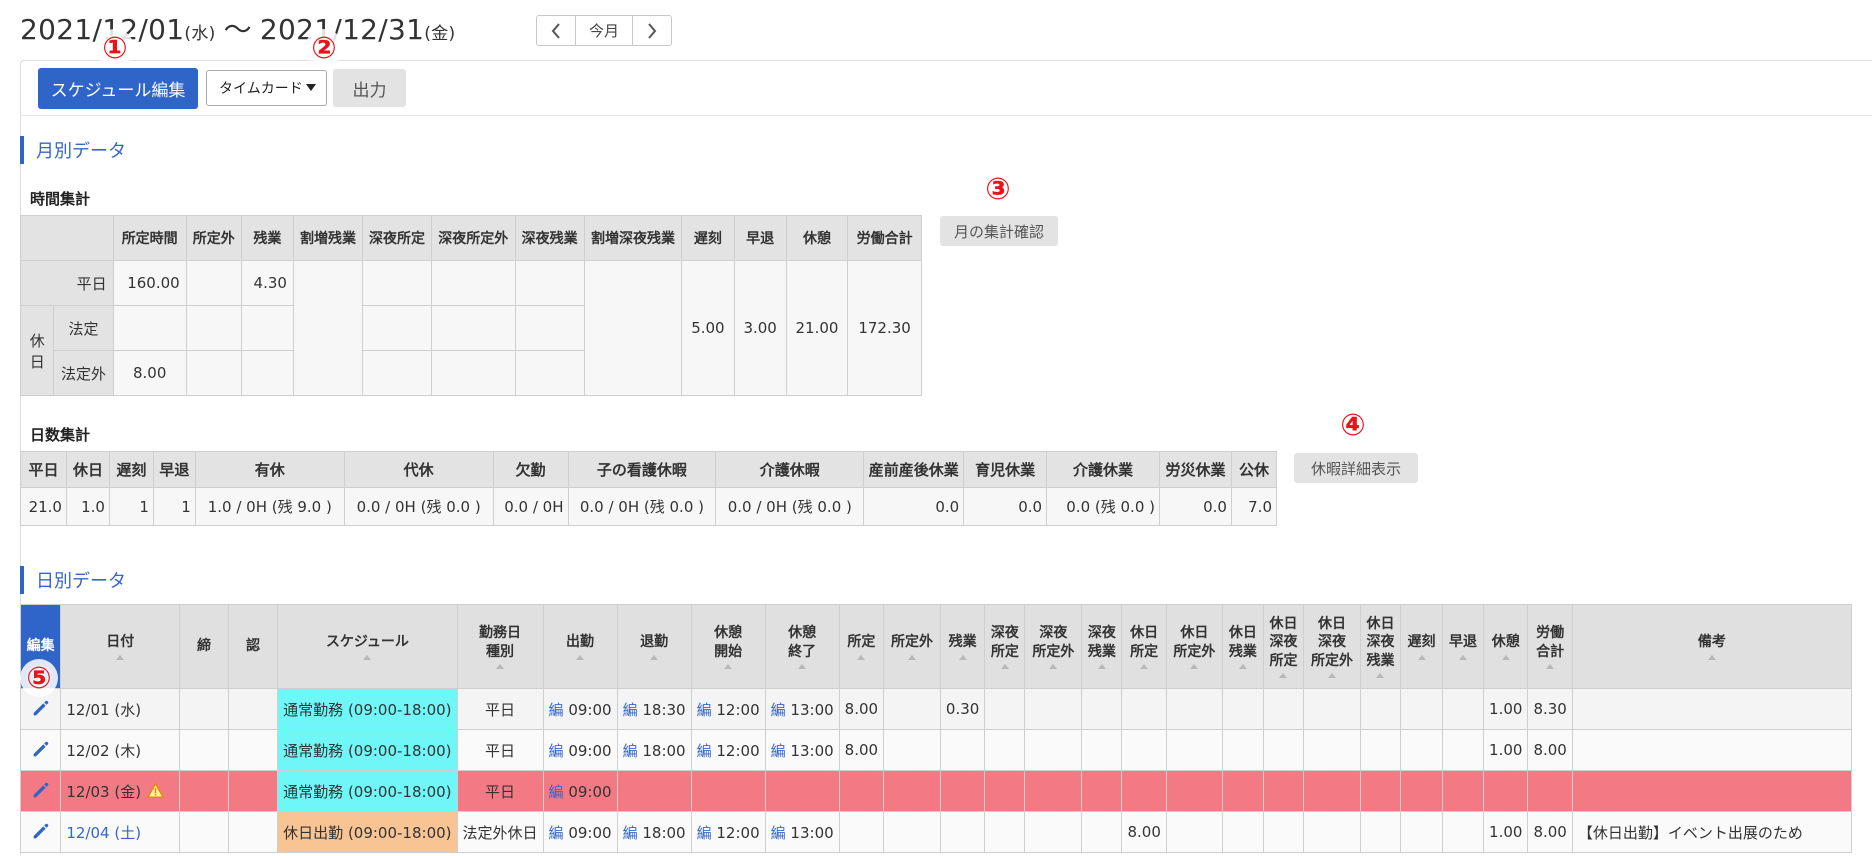 This screenshot has width=1872, height=856. Describe the element at coordinates (118, 88) in the screenshot. I see `schedule-edit-button: スケジュール編集` at that location.